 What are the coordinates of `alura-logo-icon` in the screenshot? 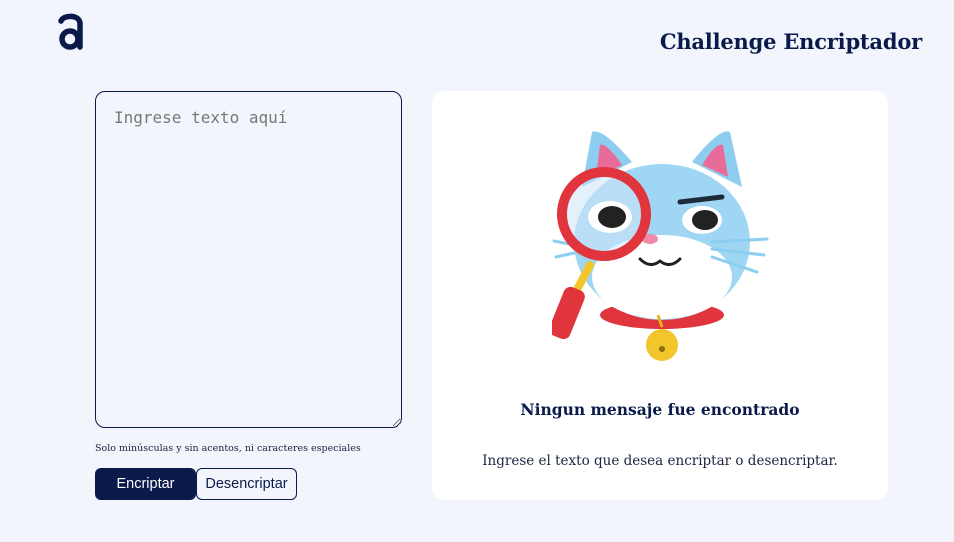 It's located at (71, 31).